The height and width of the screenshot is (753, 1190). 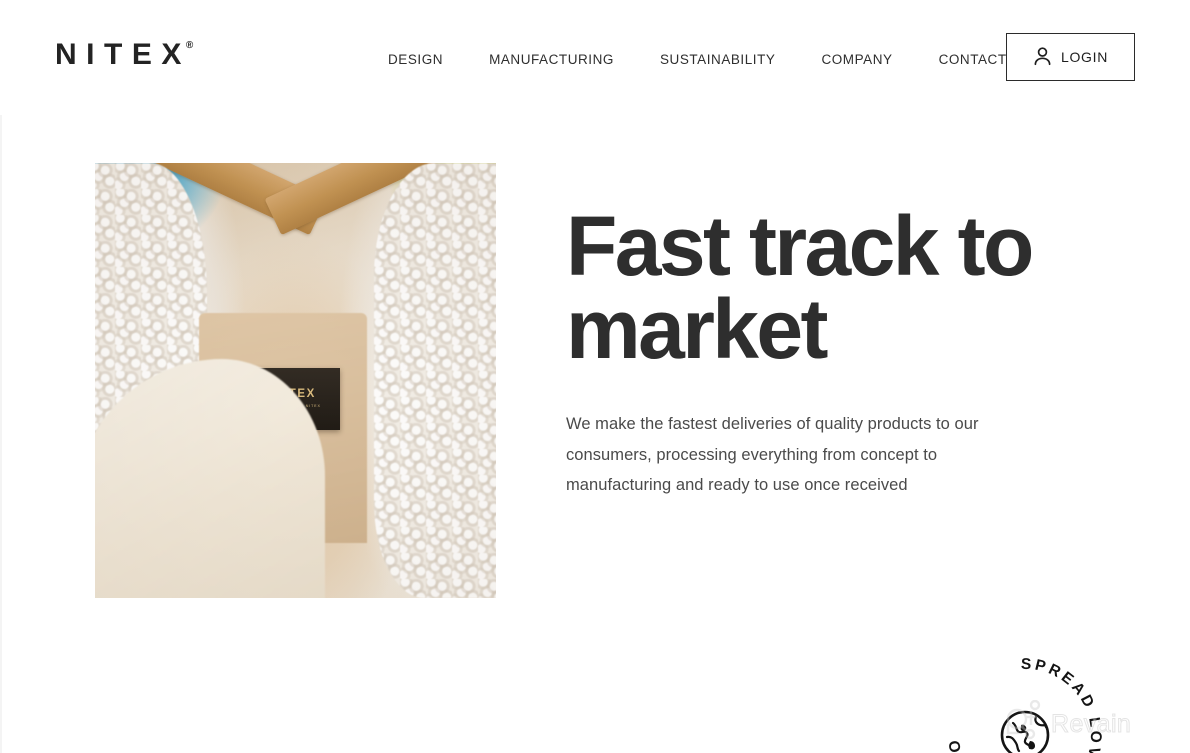 I want to click on nav-item-company: COMPANY, so click(x=856, y=59).